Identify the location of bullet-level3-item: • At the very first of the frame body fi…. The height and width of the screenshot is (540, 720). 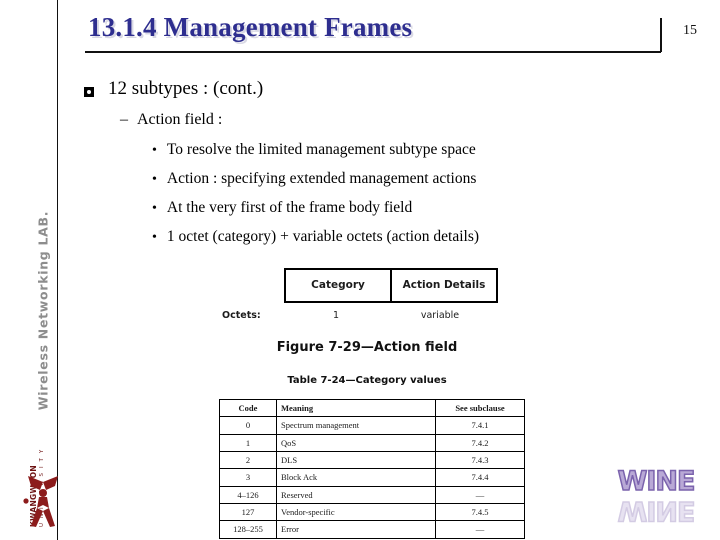
(315, 213).